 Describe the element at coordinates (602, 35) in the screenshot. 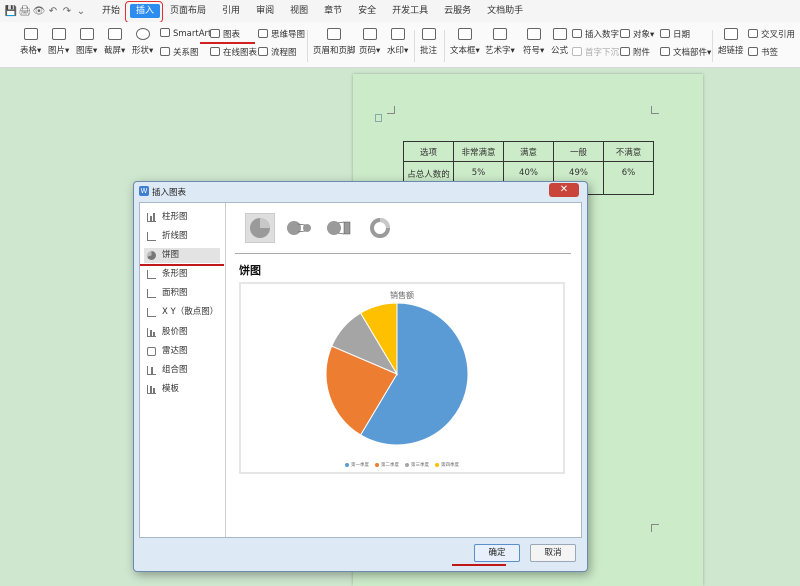

I see `insert-number-label: 插入数字` at that location.